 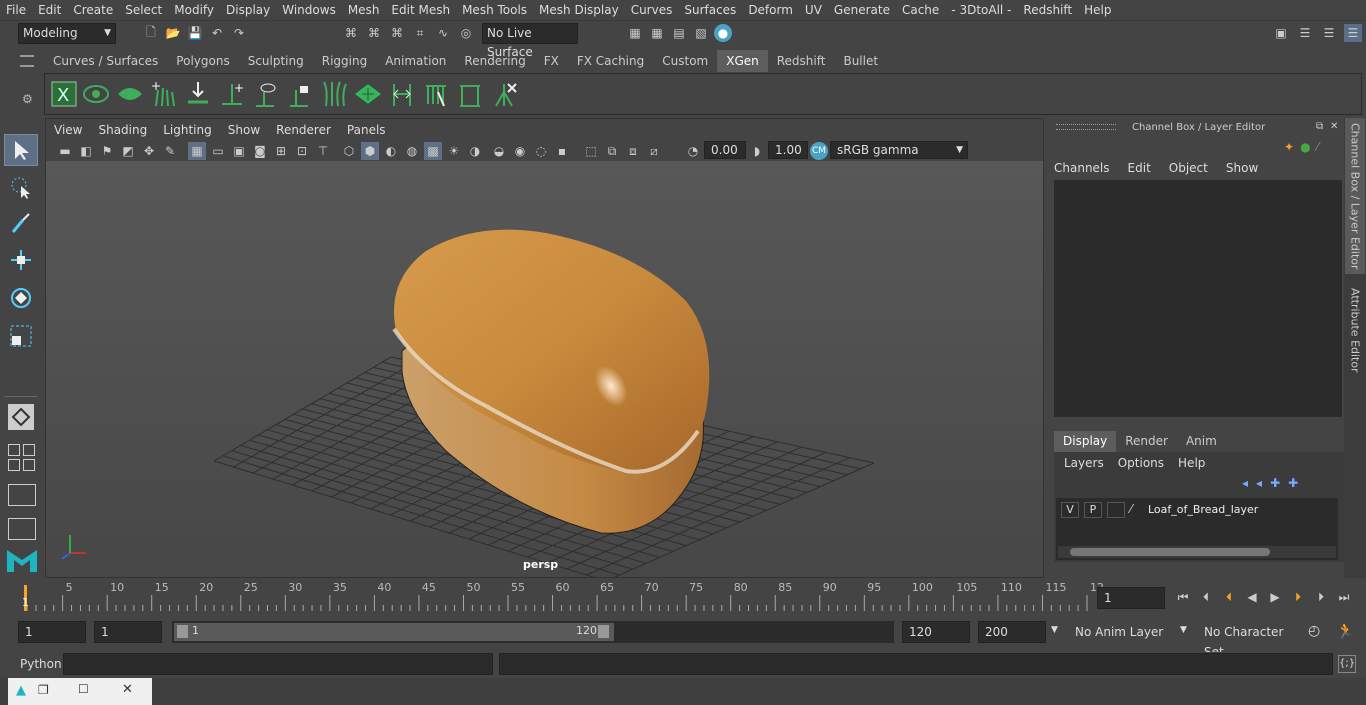 What do you see at coordinates (239, 33) in the screenshot?
I see `redo-icon: ↷` at bounding box center [239, 33].